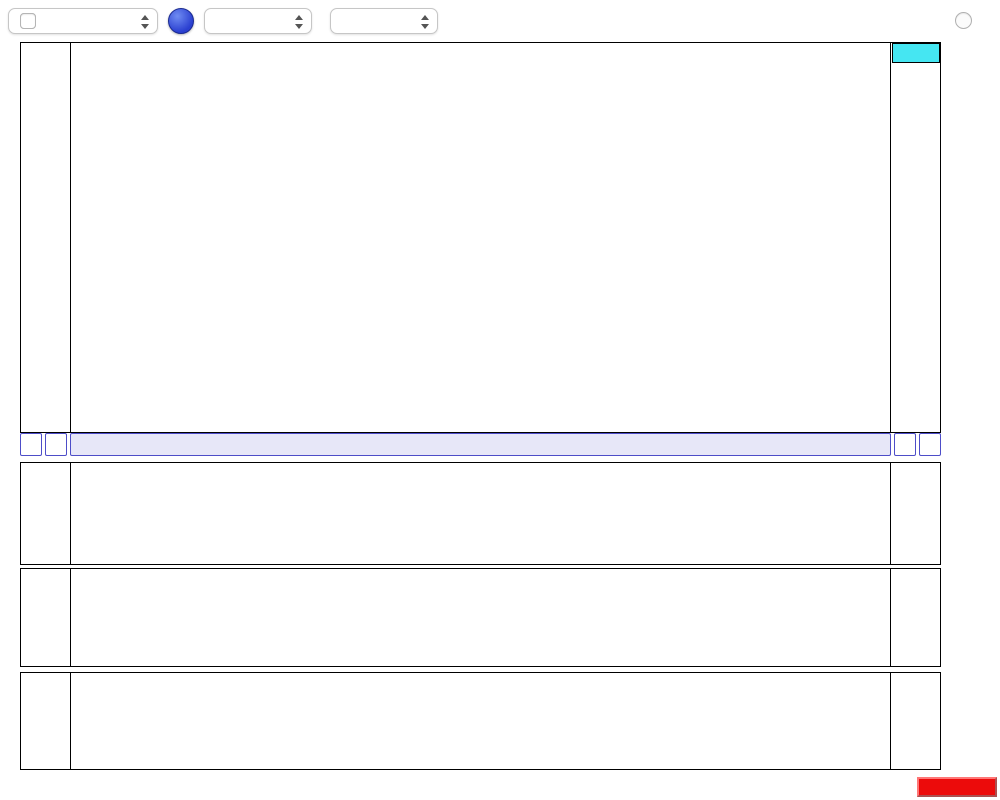 The image size is (1000, 800). I want to click on interval-select, so click(384, 21).